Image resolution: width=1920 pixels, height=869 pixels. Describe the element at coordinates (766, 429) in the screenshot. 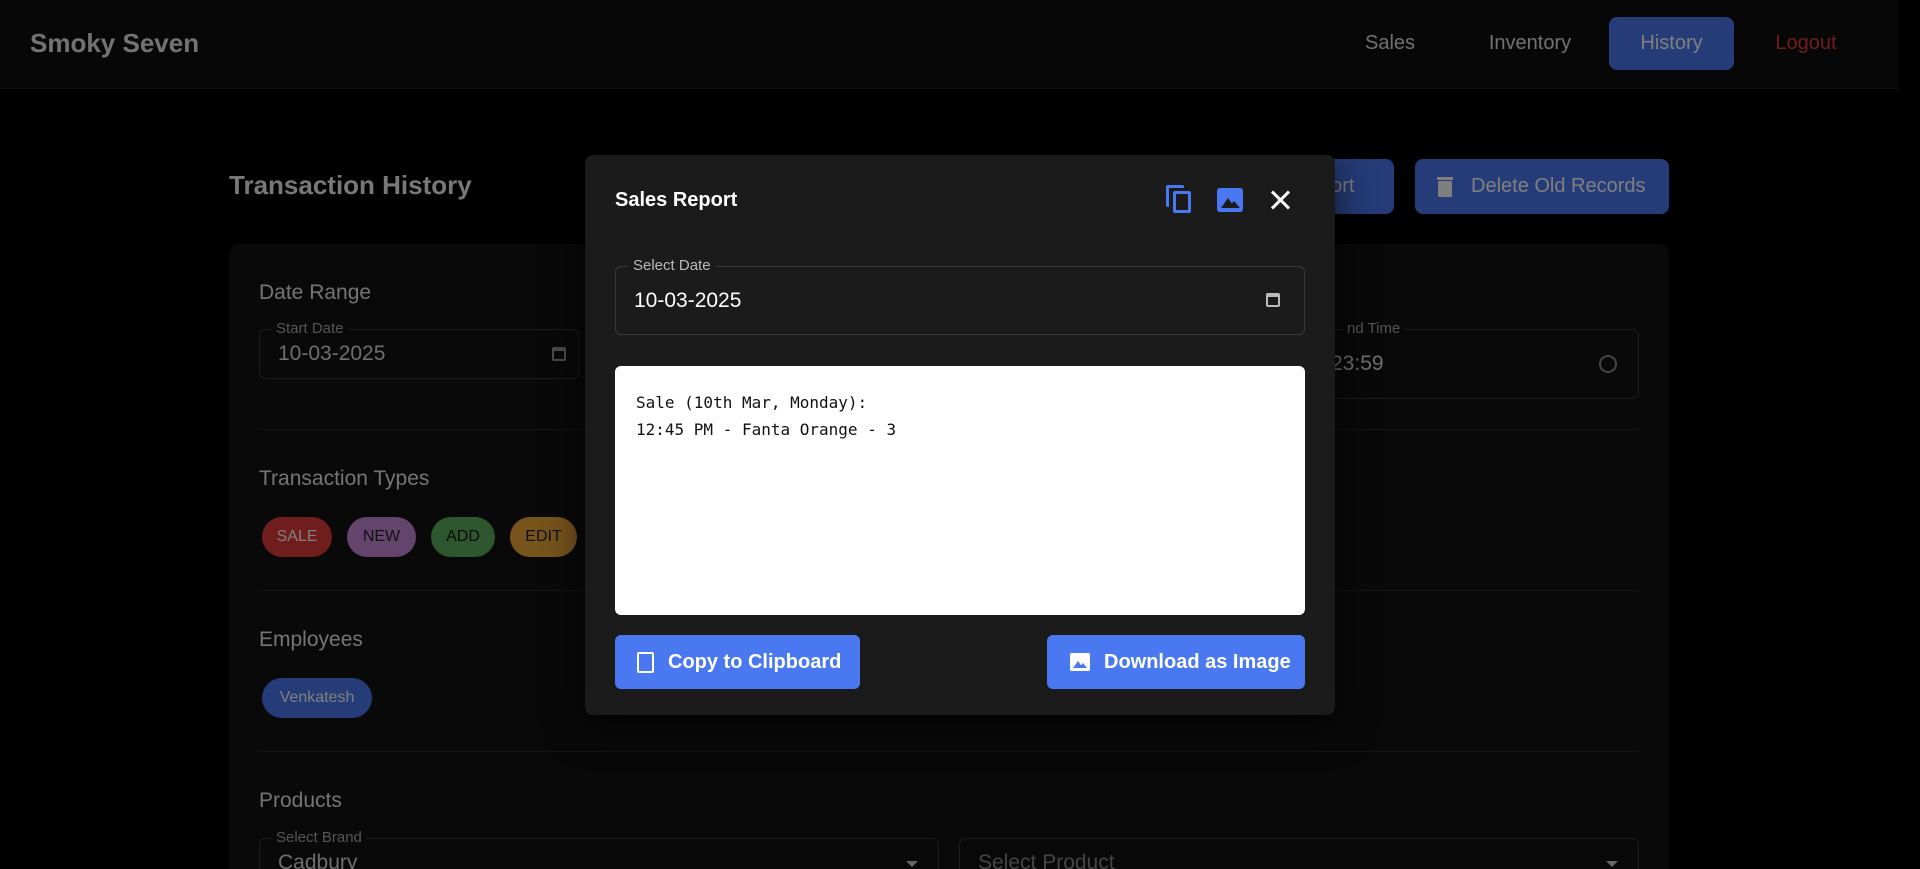

I see `report-line: 12:45 PM - Fanta Orange - 3` at that location.